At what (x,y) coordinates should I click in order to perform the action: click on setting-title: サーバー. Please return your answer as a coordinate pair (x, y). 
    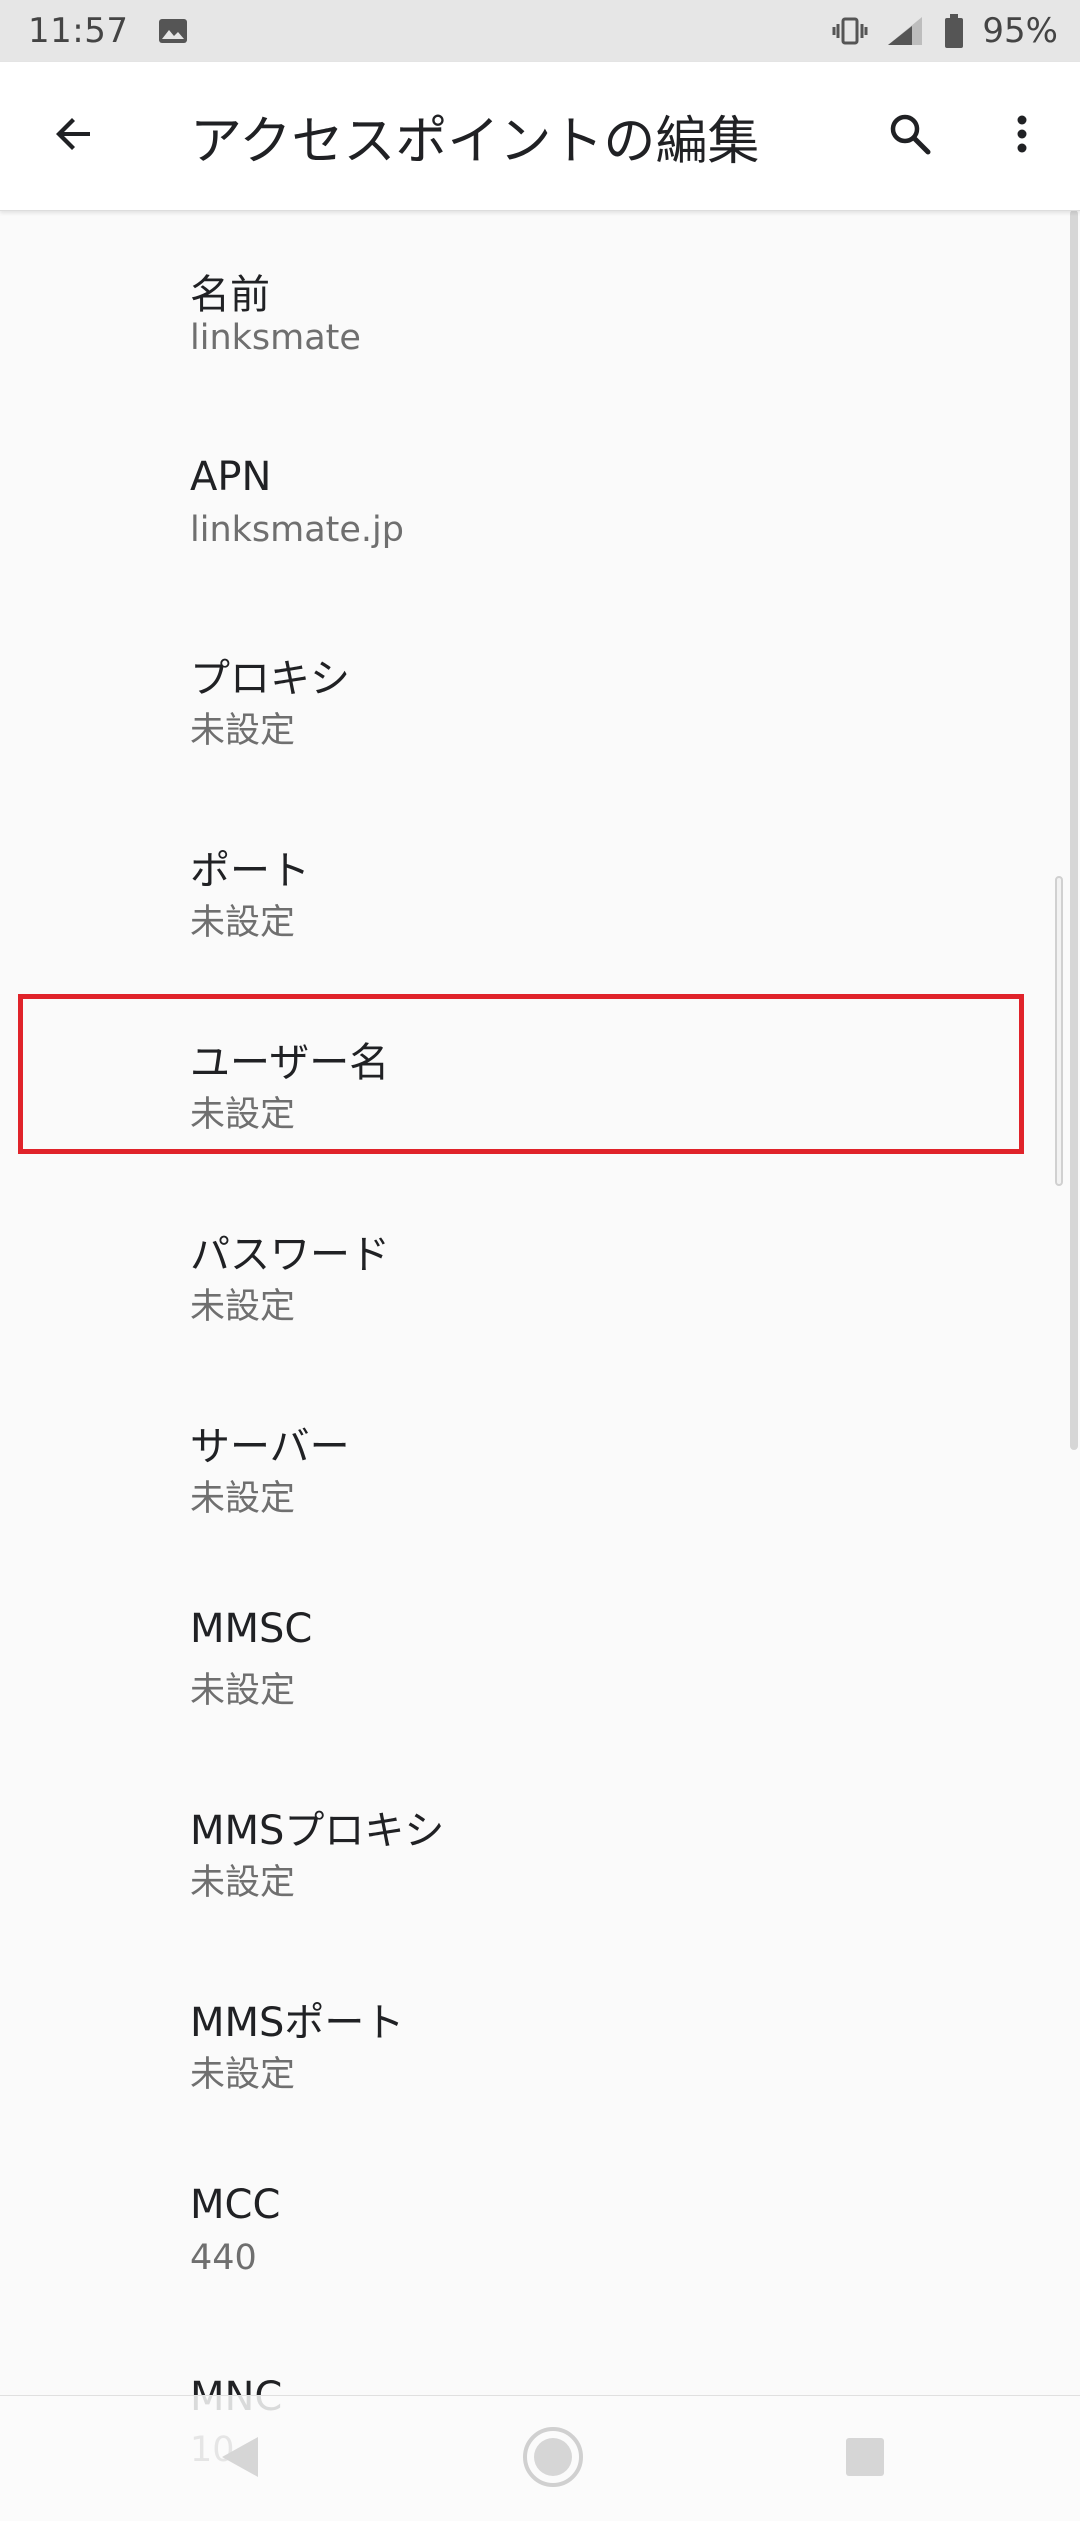
    Looking at the image, I should click on (270, 1447).